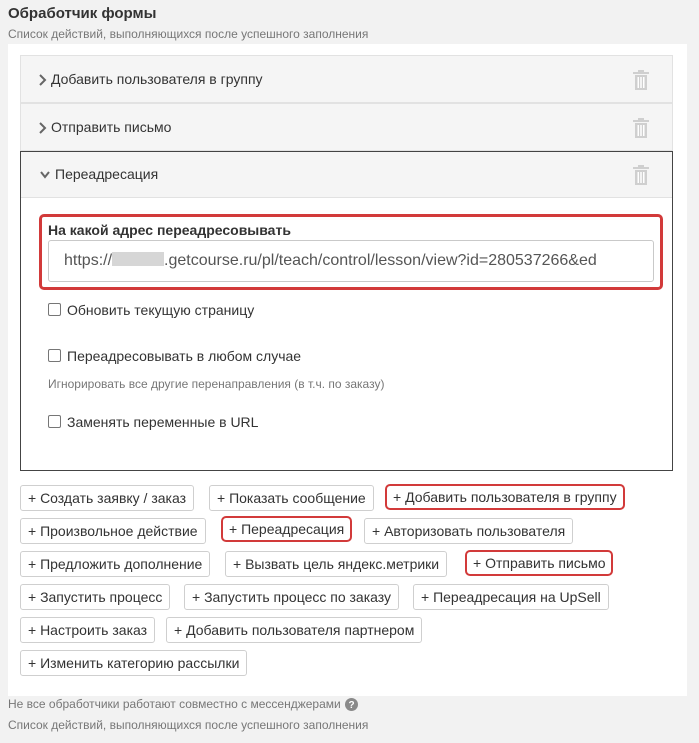  What do you see at coordinates (346, 79) in the screenshot?
I see `accordion-item-add-user-group: Добавить пользователя в группу` at bounding box center [346, 79].